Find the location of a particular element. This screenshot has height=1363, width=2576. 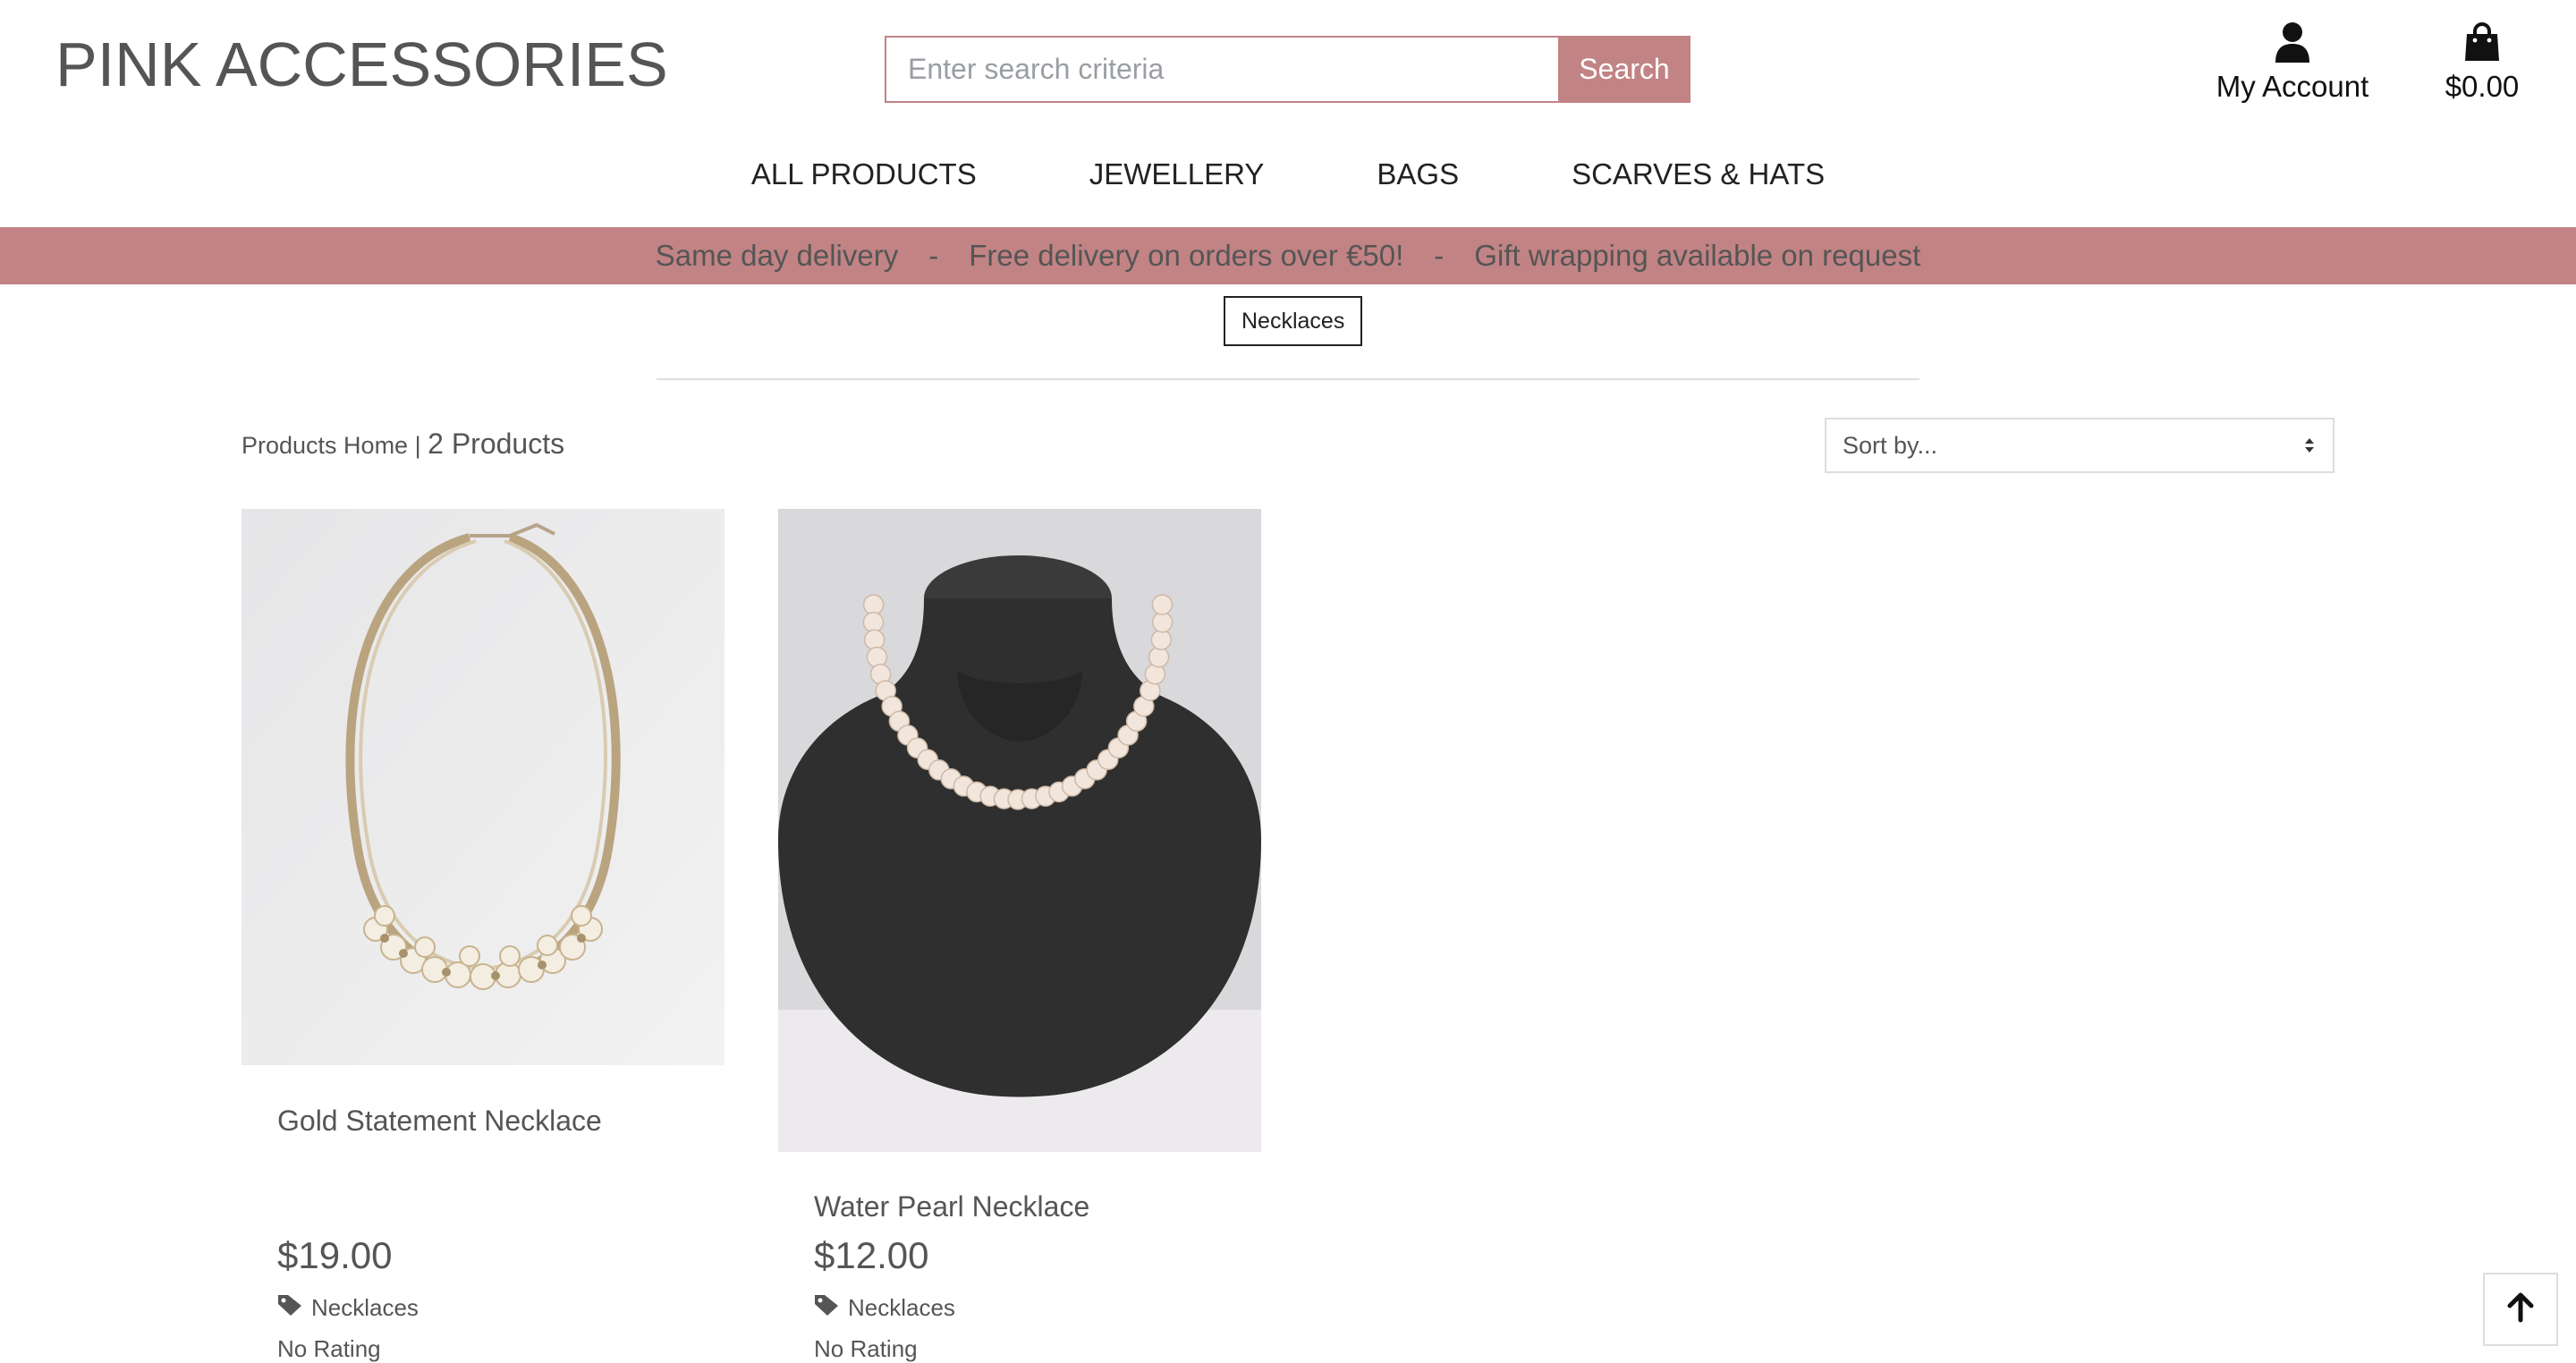

banner-message: Gift wrapping available on request is located at coordinates (1697, 256).